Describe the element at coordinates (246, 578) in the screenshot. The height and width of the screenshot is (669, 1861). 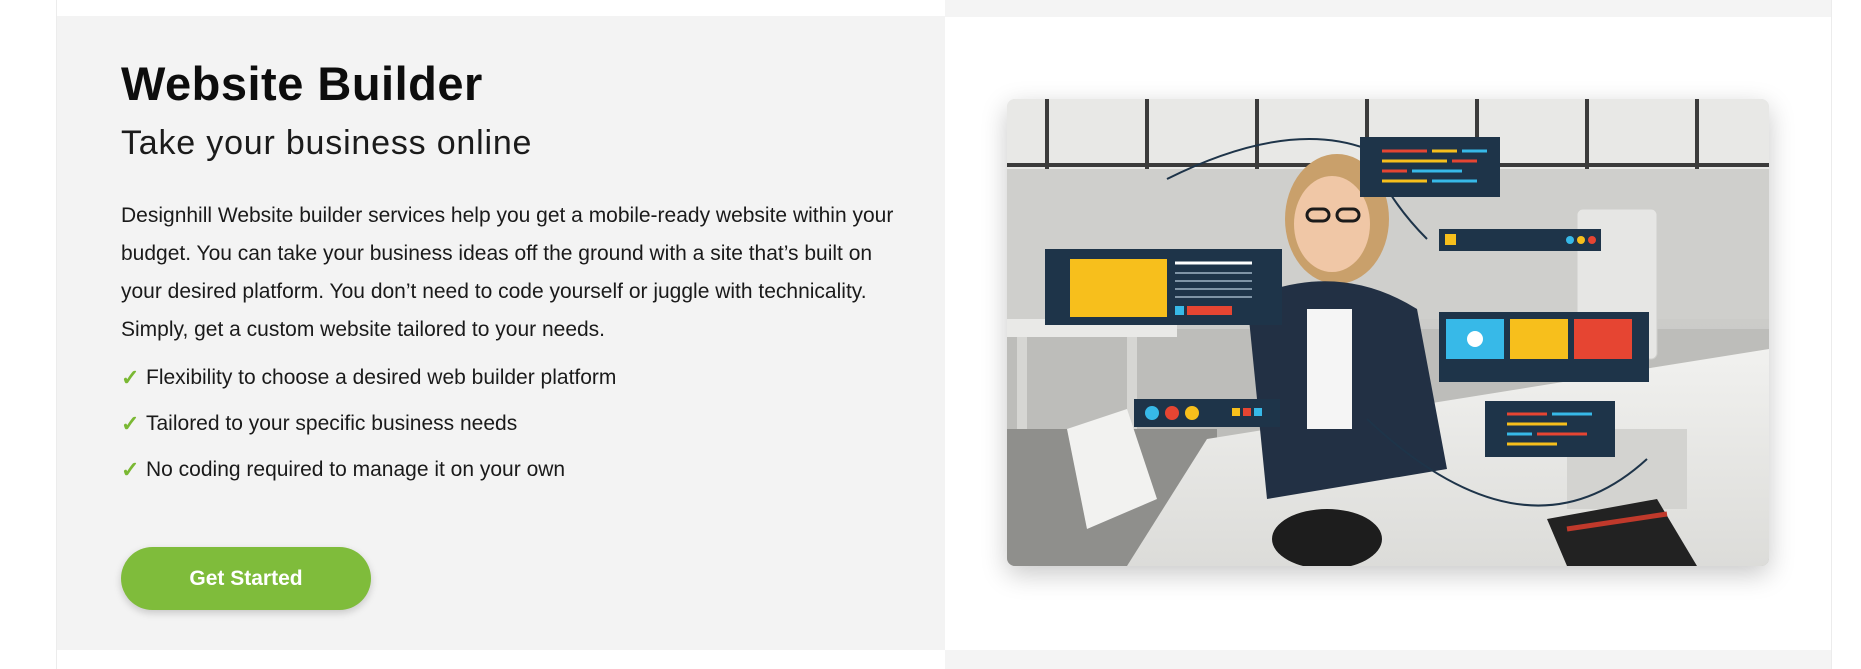
I see `get-started-button: Get Started` at that location.